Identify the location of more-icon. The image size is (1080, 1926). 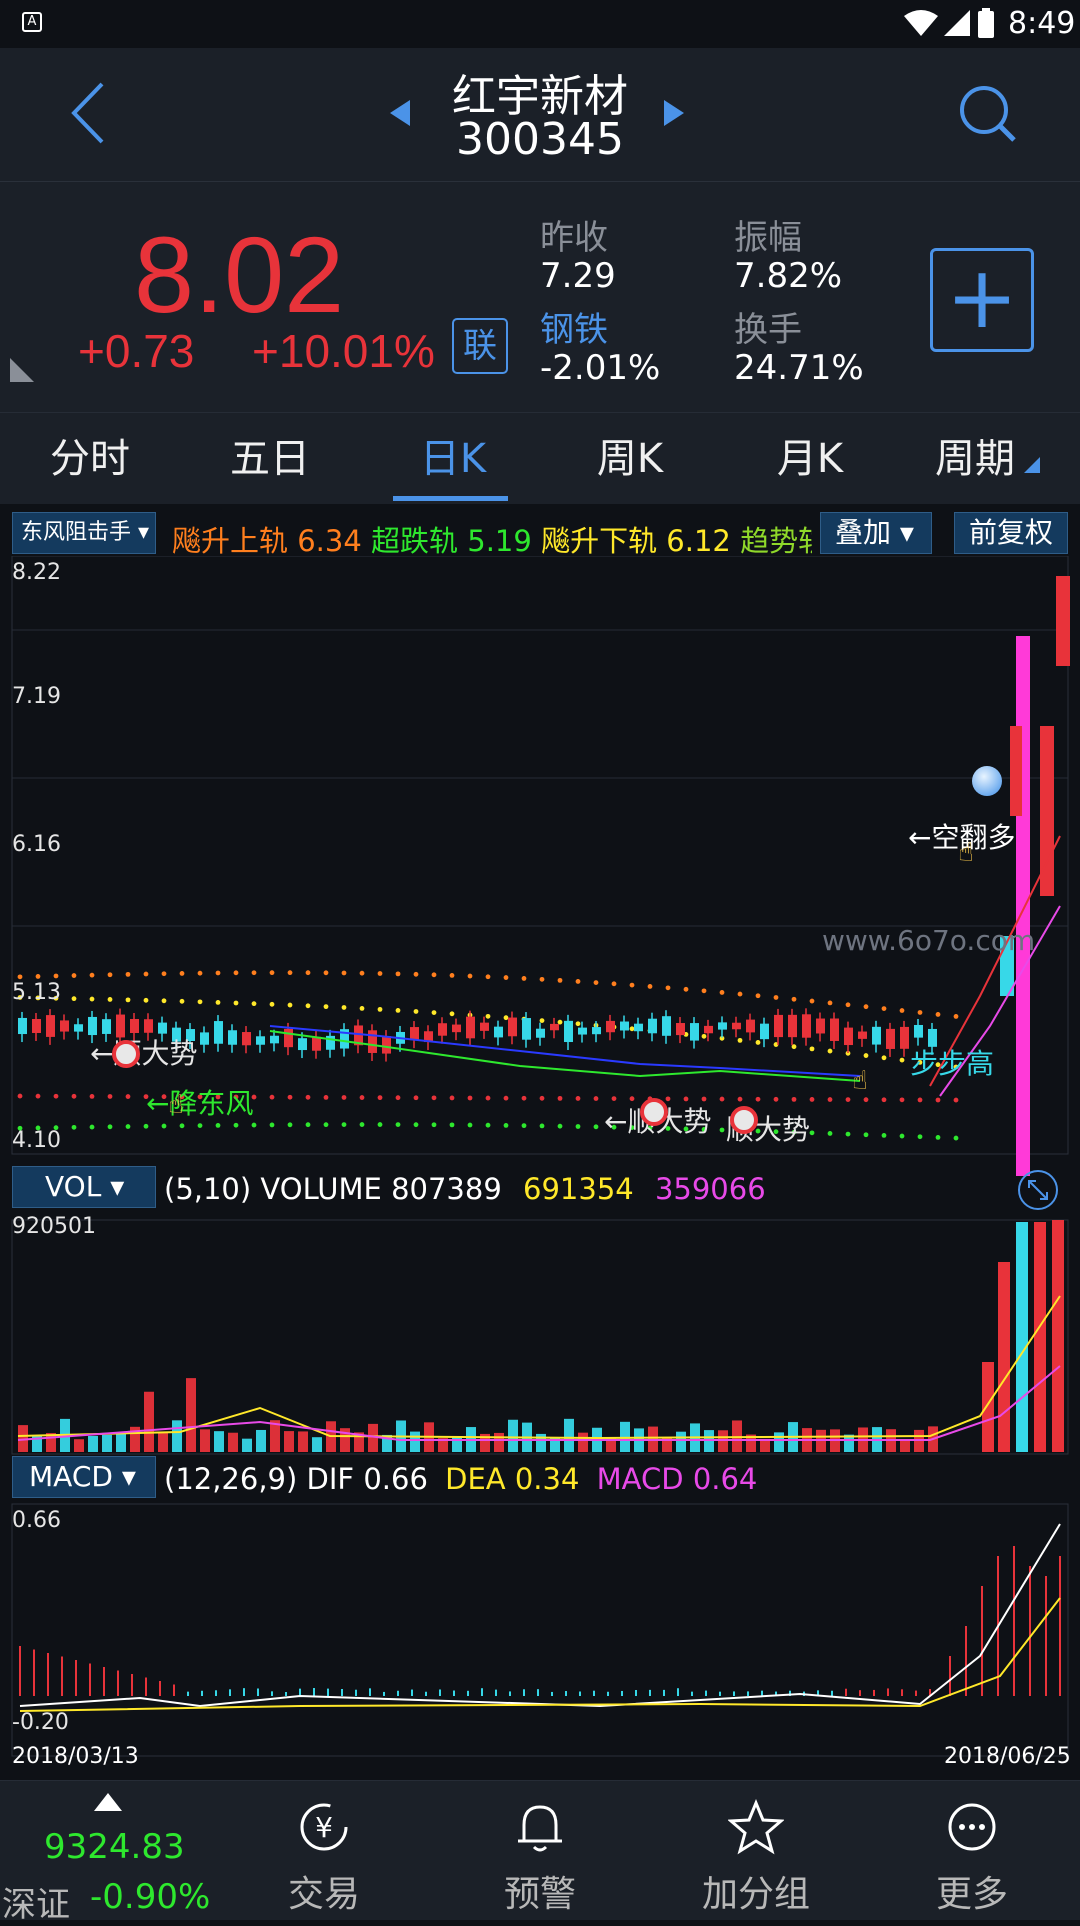
(972, 1827).